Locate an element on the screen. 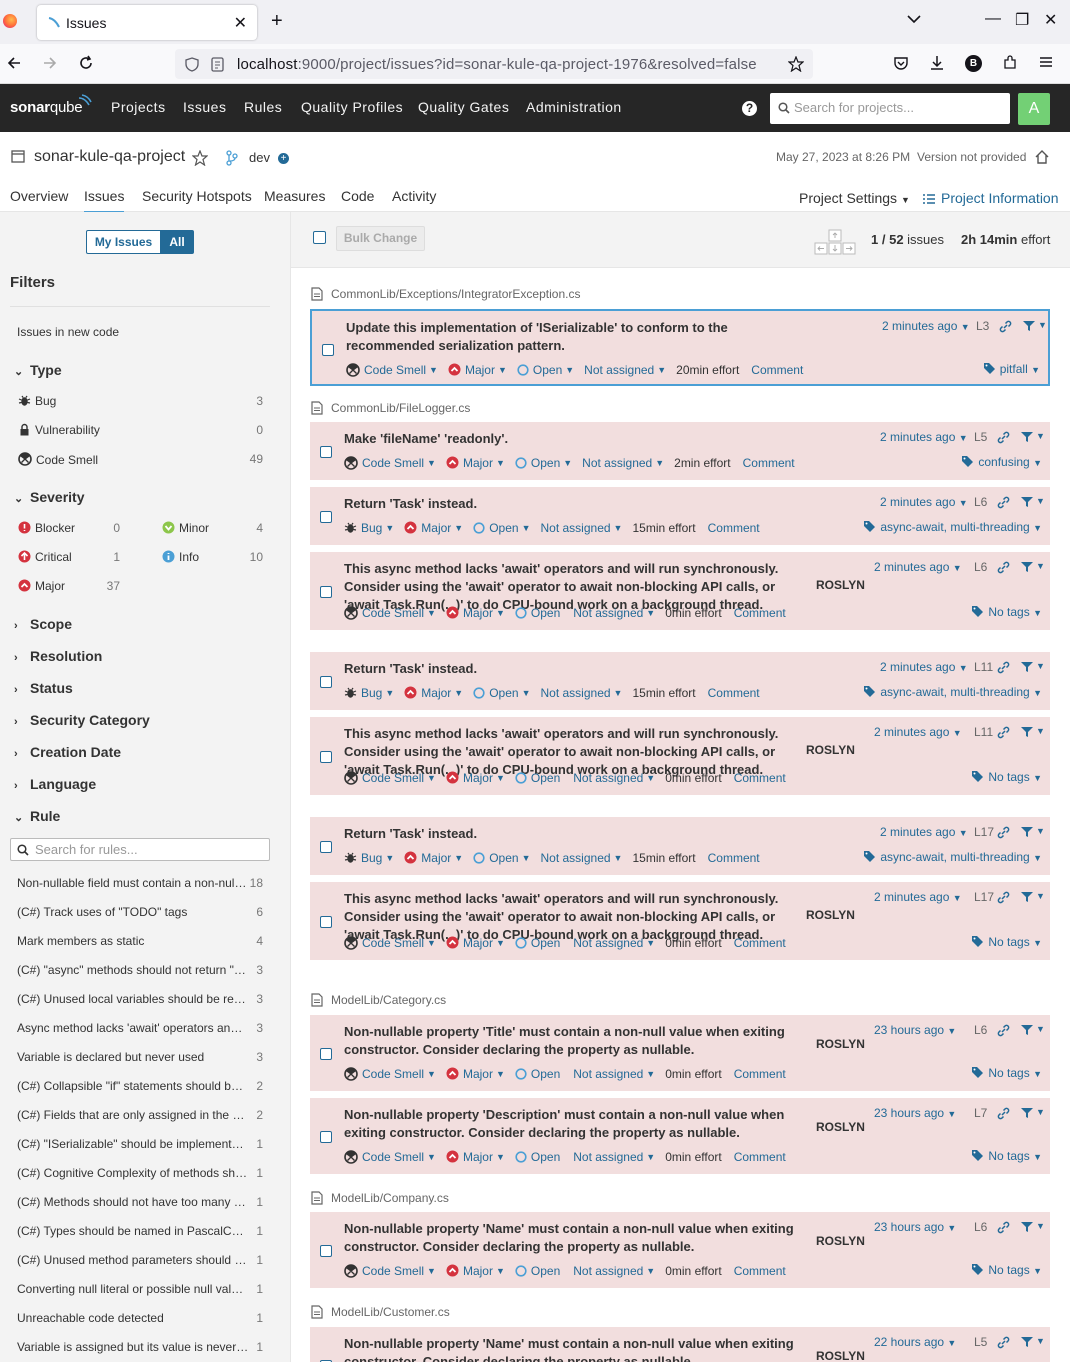 The width and height of the screenshot is (1070, 1362). nav-quality-profiles: Quality Profiles is located at coordinates (352, 107).